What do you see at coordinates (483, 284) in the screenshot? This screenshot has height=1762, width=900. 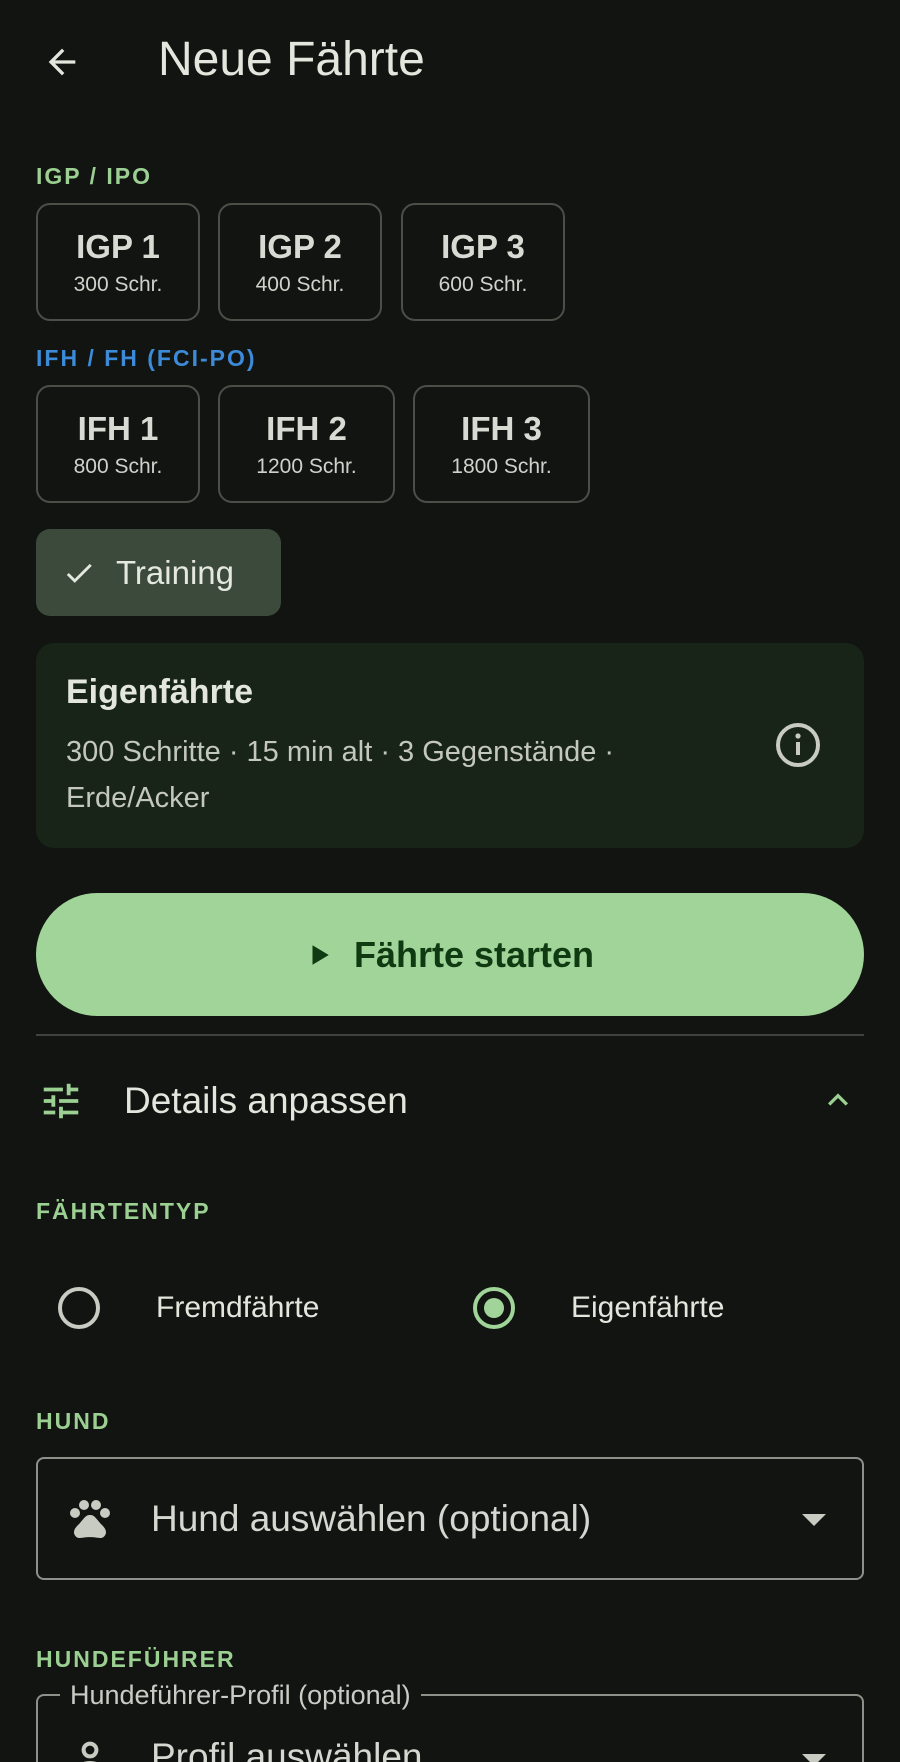 I see `chip-subtitle: 600 Schr.` at bounding box center [483, 284].